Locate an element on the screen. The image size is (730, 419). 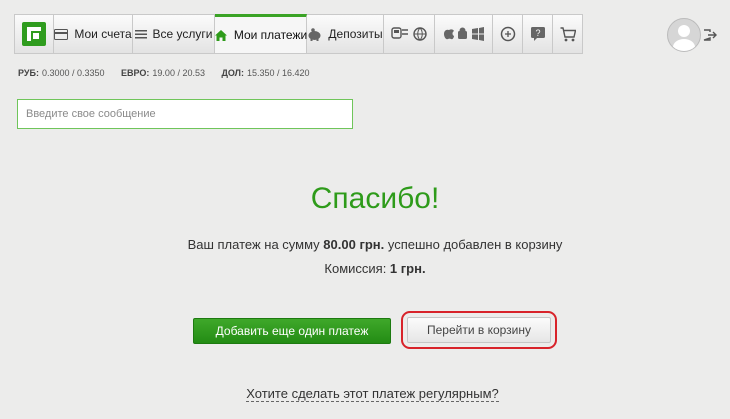
tab-transport is located at coordinates (409, 34).